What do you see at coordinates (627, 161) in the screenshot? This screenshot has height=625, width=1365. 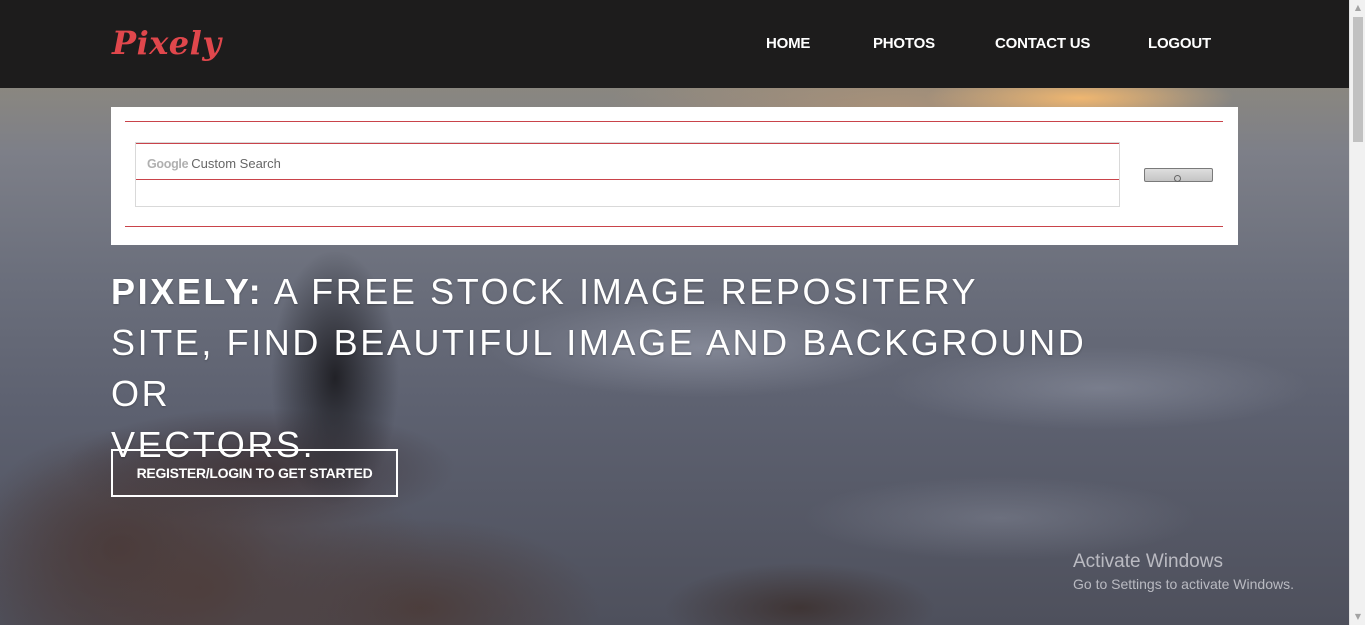 I see `search-input` at bounding box center [627, 161].